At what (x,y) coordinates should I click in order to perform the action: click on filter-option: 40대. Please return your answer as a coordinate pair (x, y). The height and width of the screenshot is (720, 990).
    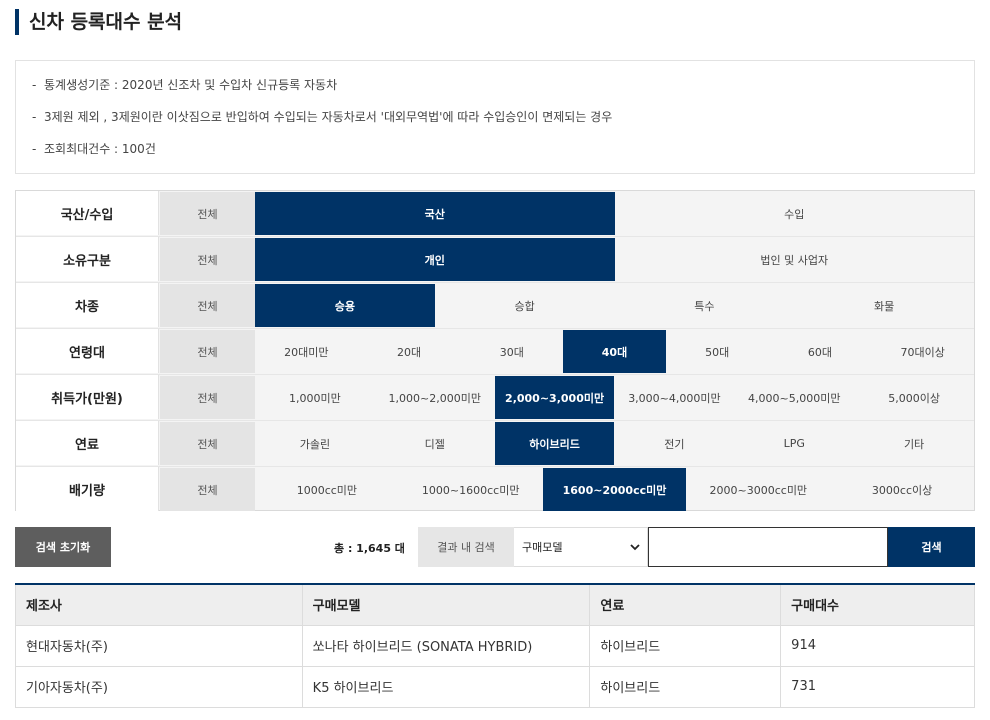
    Looking at the image, I should click on (614, 351).